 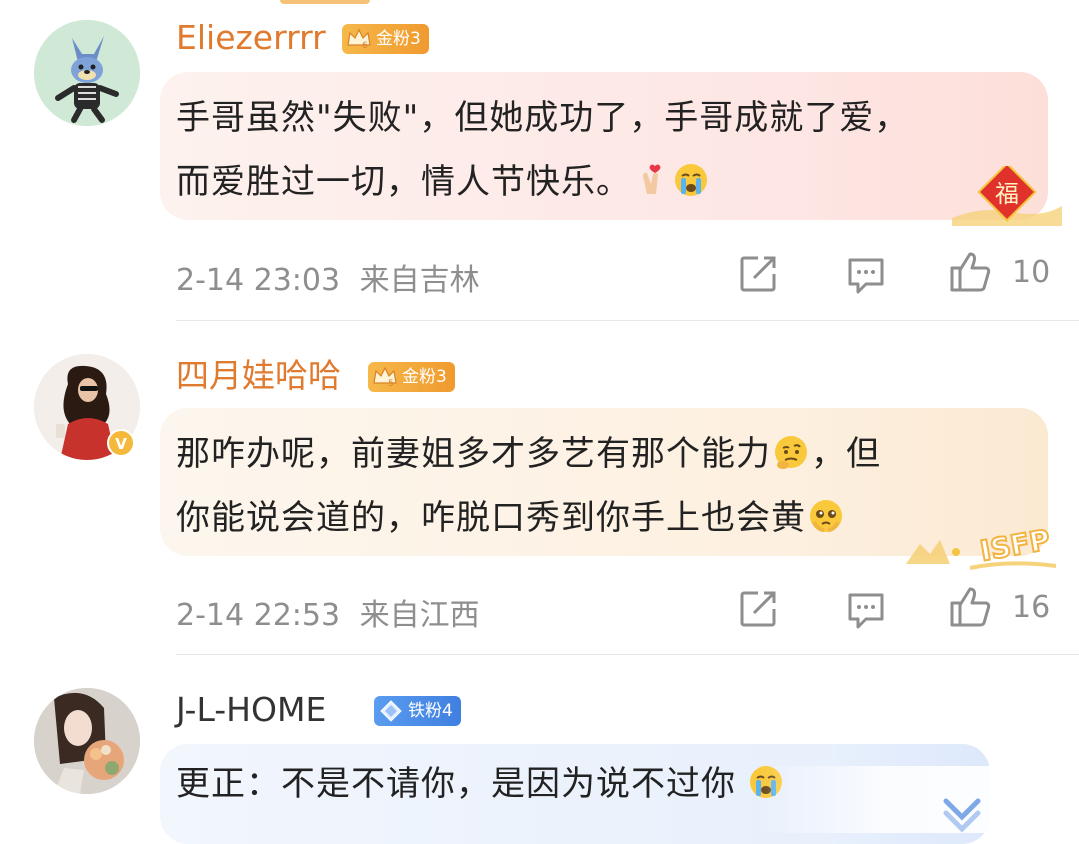 What do you see at coordinates (791, 452) in the screenshot?
I see `thinking-face-emoji-icon` at bounding box center [791, 452].